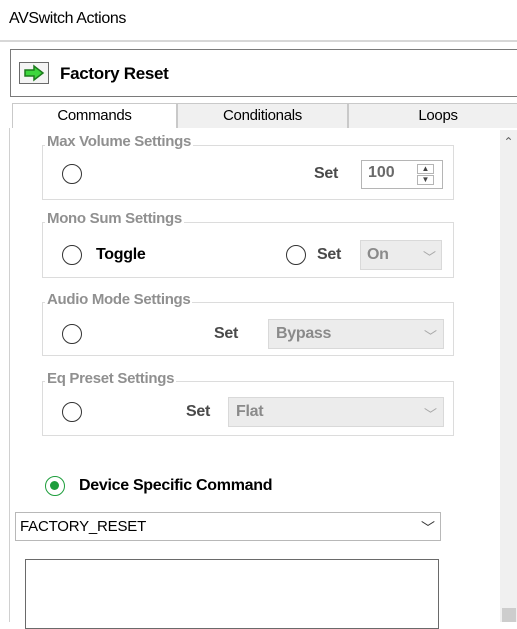 The height and width of the screenshot is (629, 517). Describe the element at coordinates (119, 141) in the screenshot. I see `max-volume-legend: Max Volume Settings` at that location.